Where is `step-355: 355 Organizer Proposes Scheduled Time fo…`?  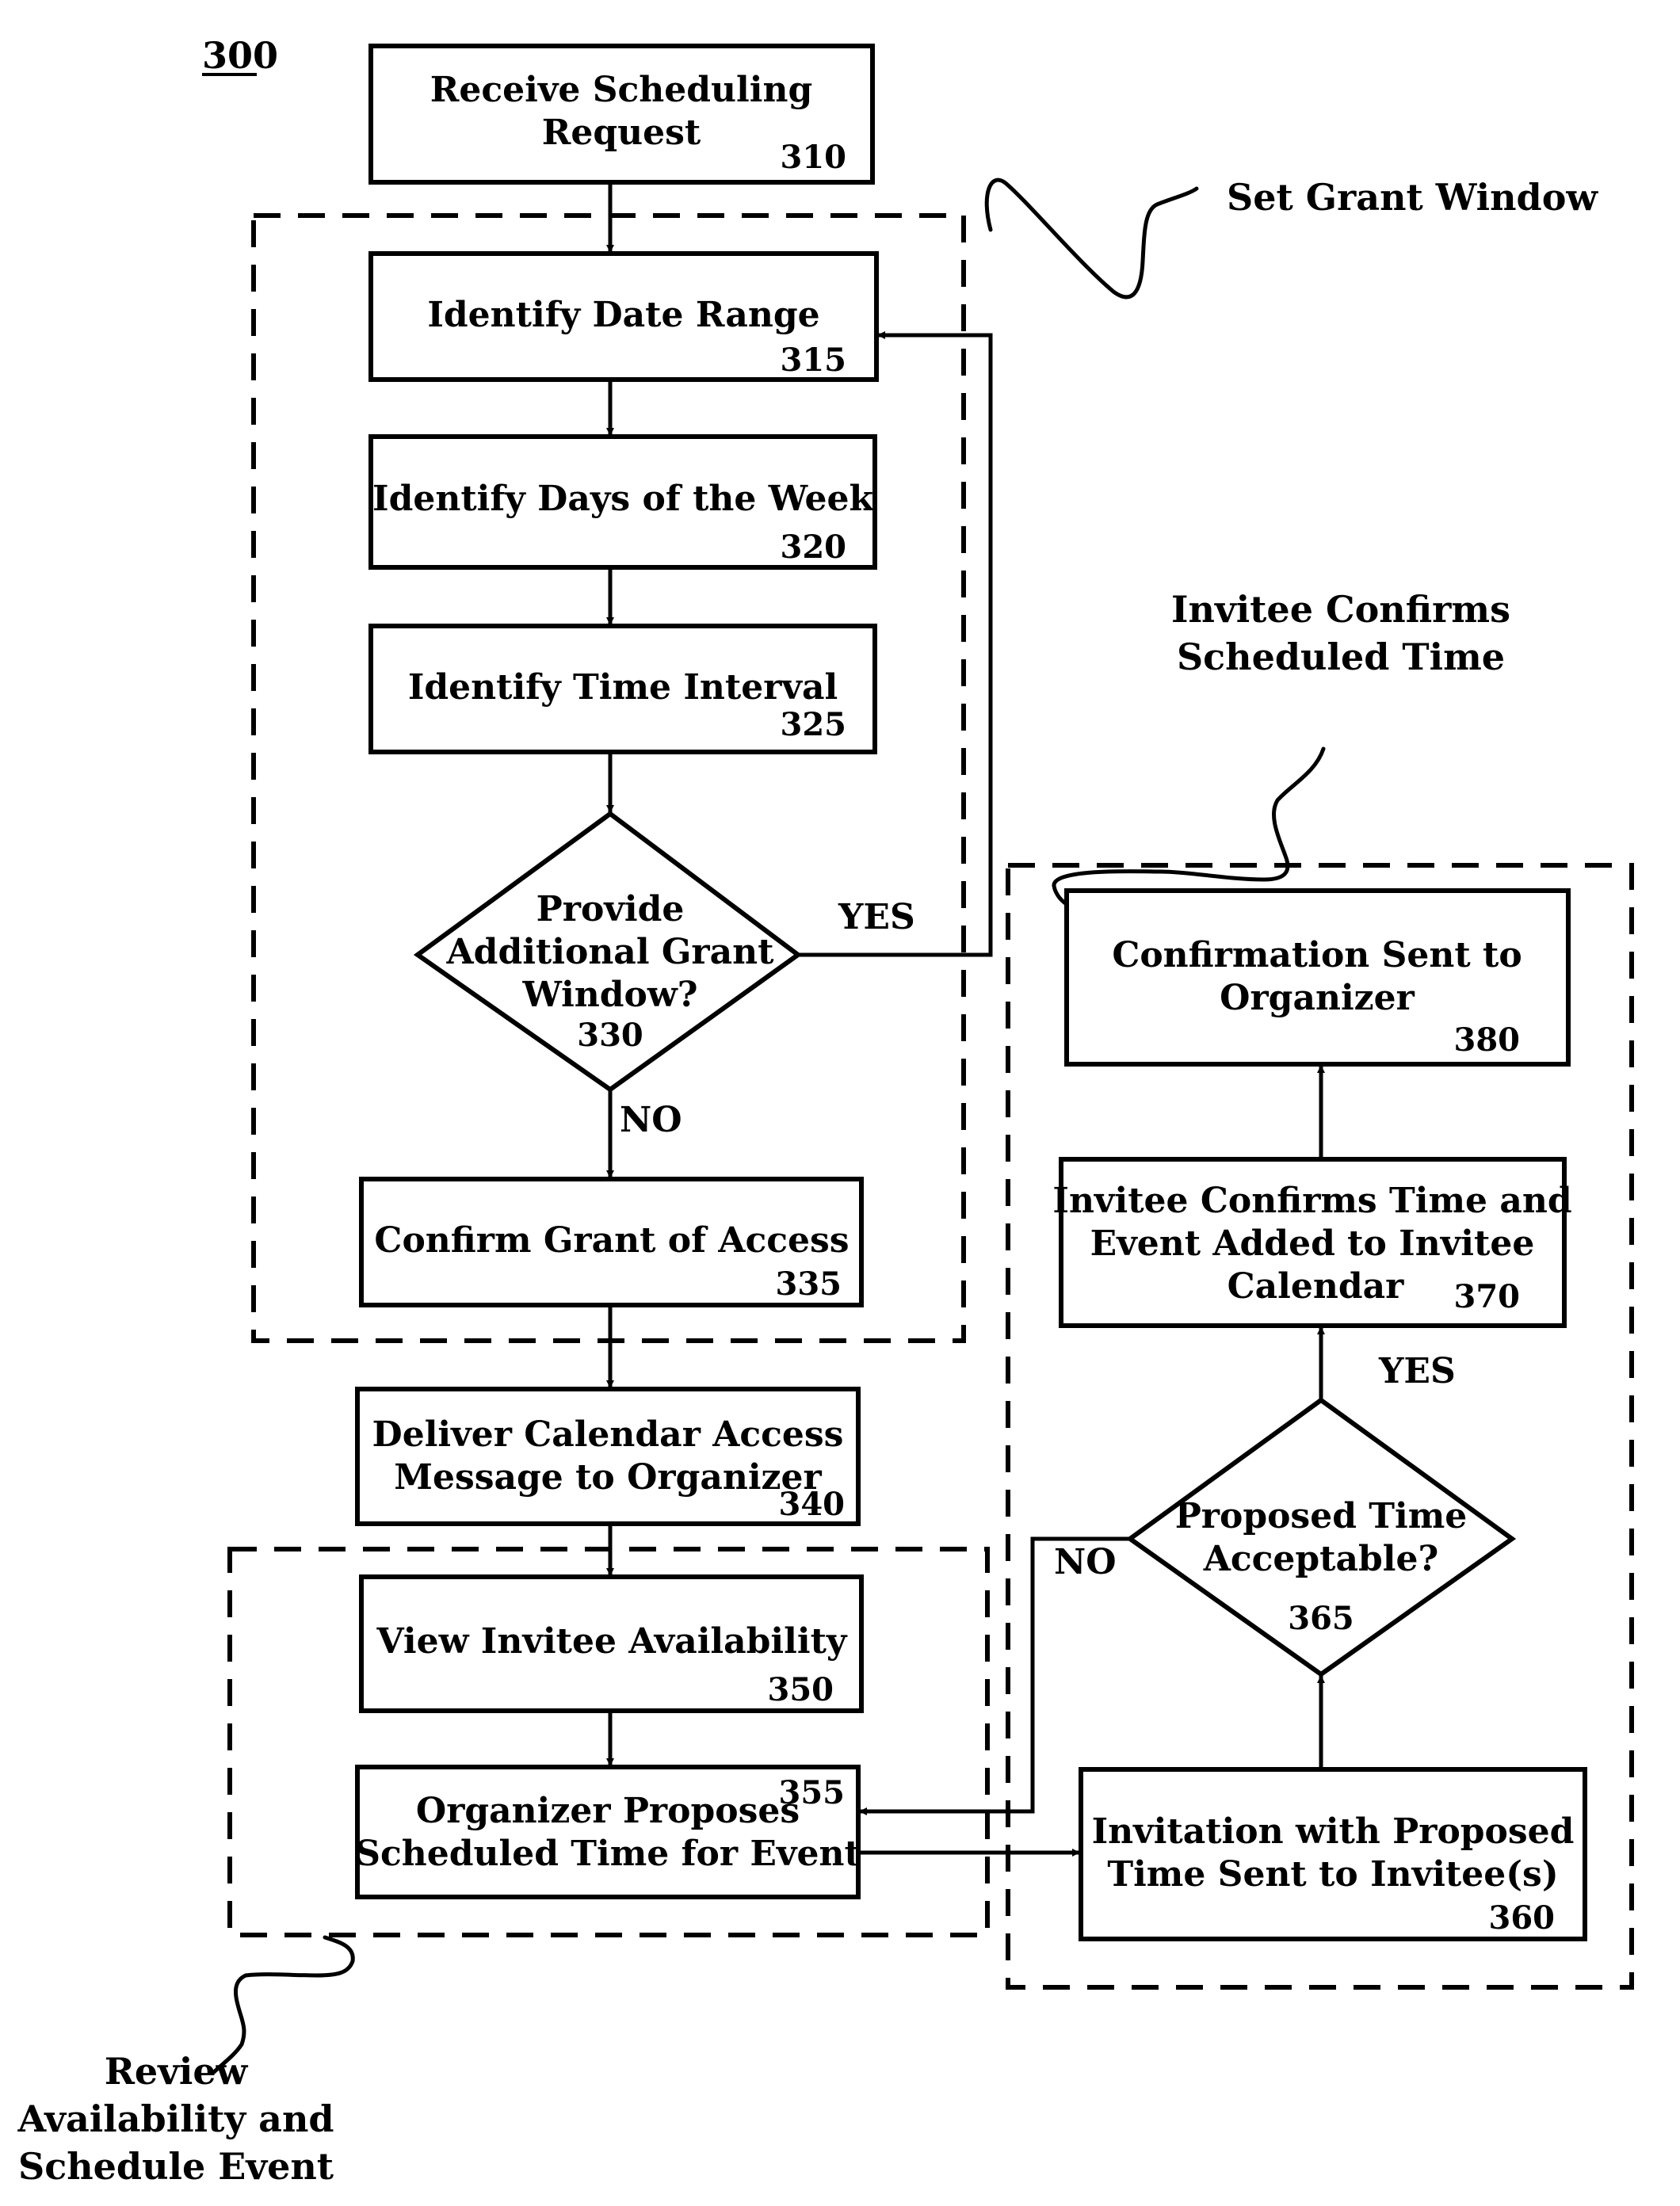 step-355: 355 Organizer Proposes Scheduled Time fo… is located at coordinates (608, 1832).